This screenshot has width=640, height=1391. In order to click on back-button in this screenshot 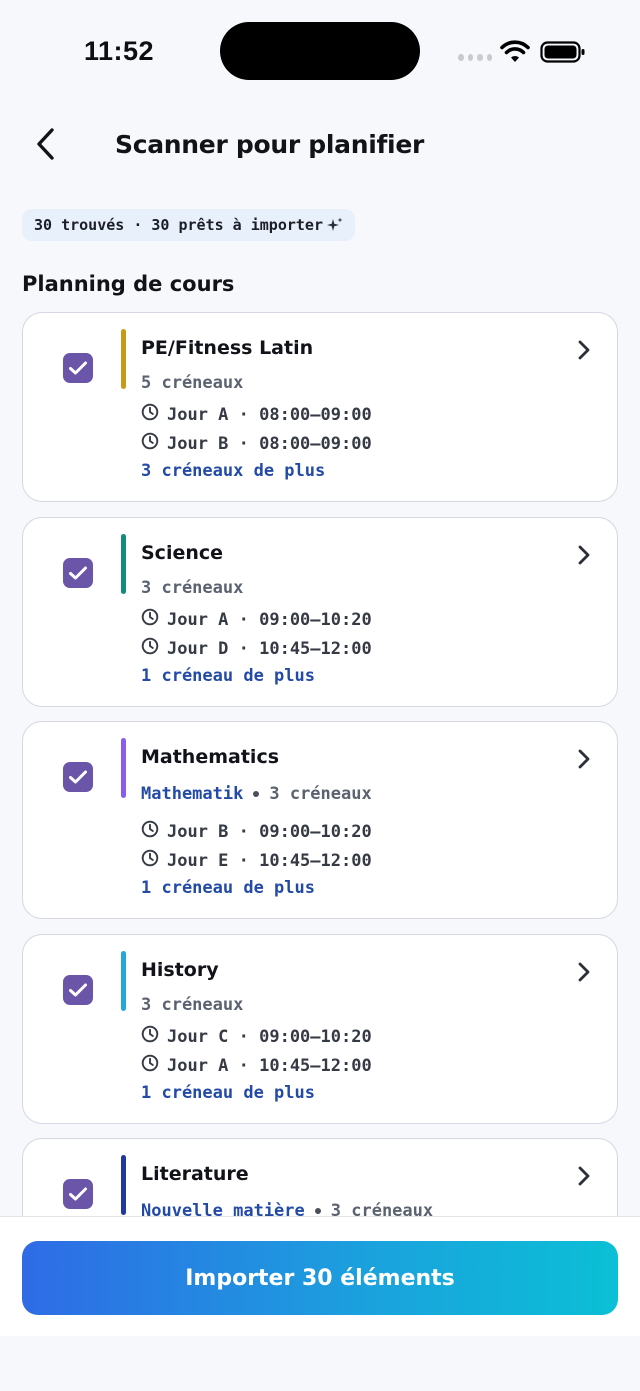, I will do `click(46, 144)`.